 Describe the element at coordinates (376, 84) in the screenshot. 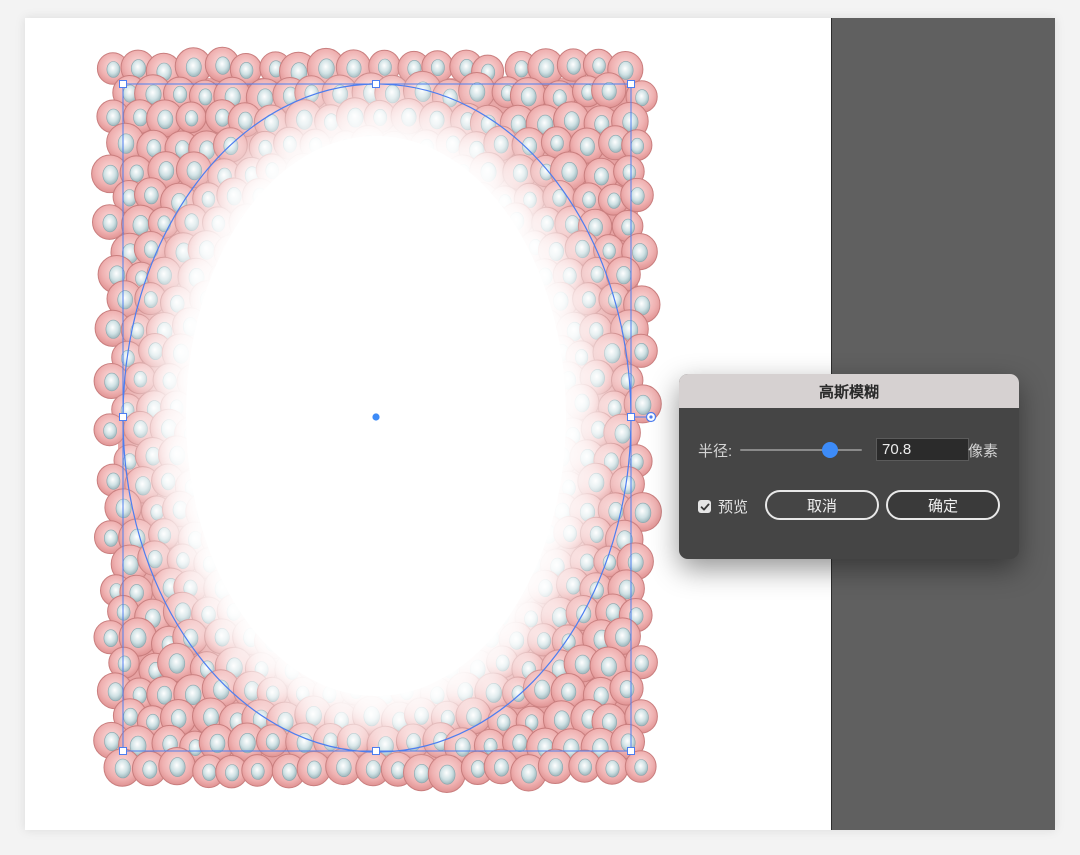

I see `handle-top-center` at that location.